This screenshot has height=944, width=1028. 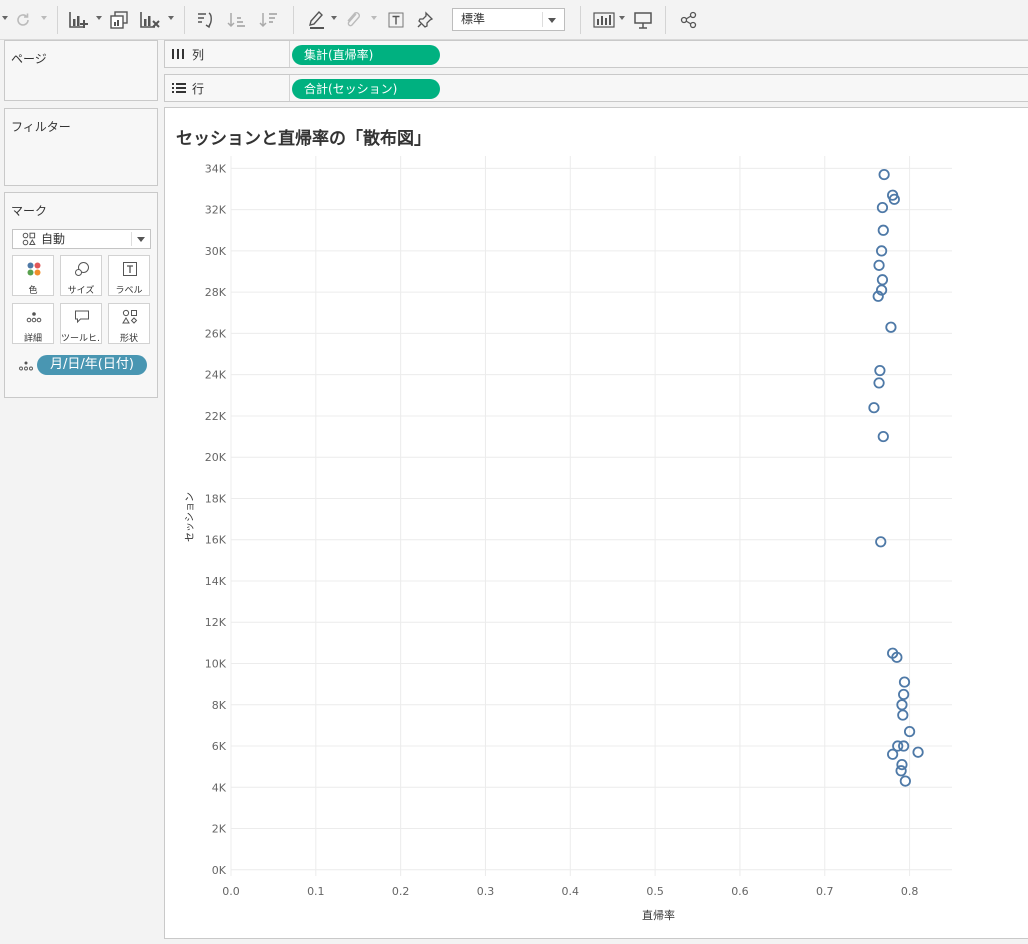 I want to click on y-tick-label: 2K, so click(x=219, y=829).